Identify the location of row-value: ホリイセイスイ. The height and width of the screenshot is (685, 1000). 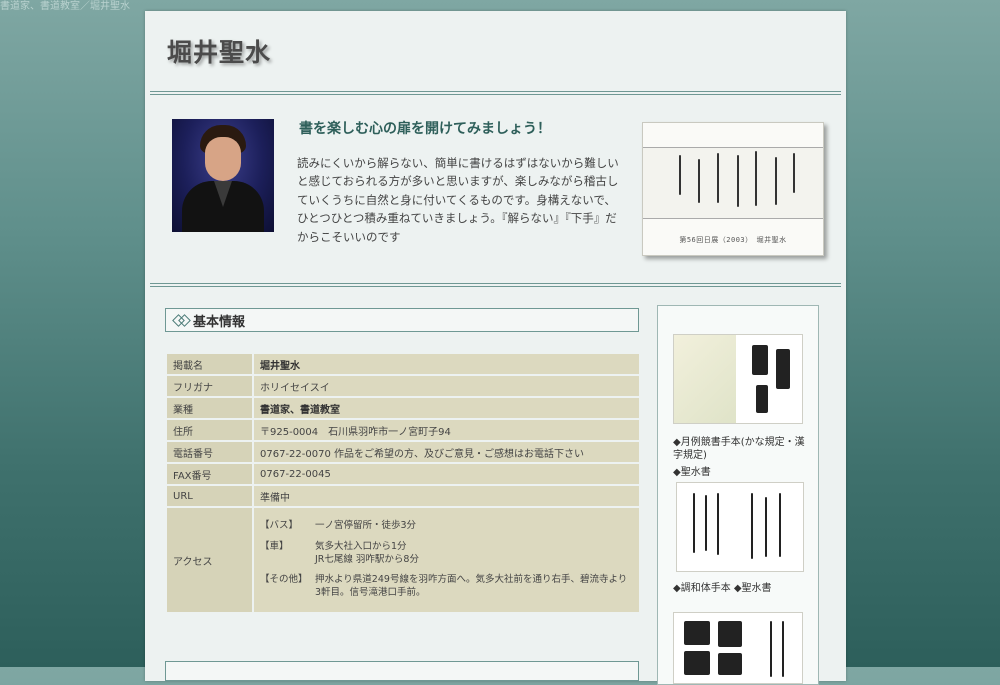
(446, 386).